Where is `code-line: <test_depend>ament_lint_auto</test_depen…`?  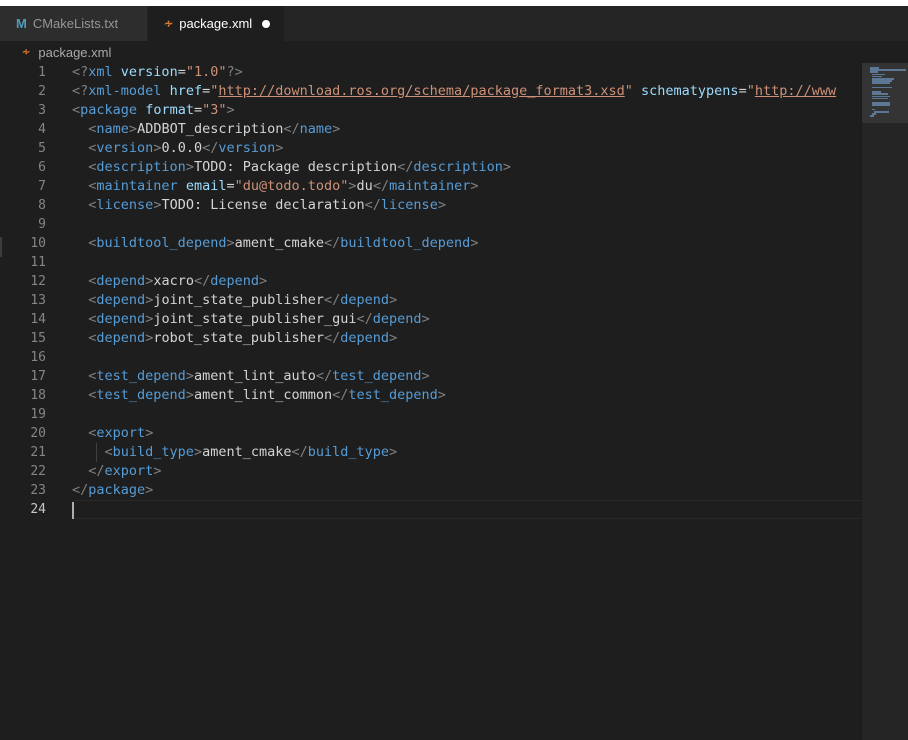 code-line: <test_depend>ament_lint_auto</test_depen… is located at coordinates (466, 376).